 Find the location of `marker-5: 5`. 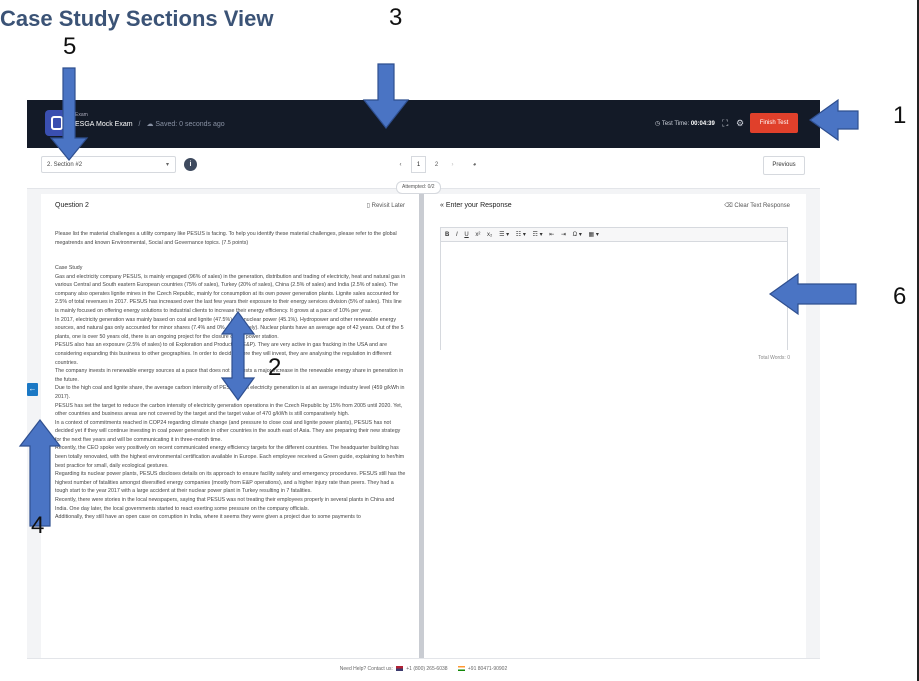

marker-5: 5 is located at coordinates (70, 46).